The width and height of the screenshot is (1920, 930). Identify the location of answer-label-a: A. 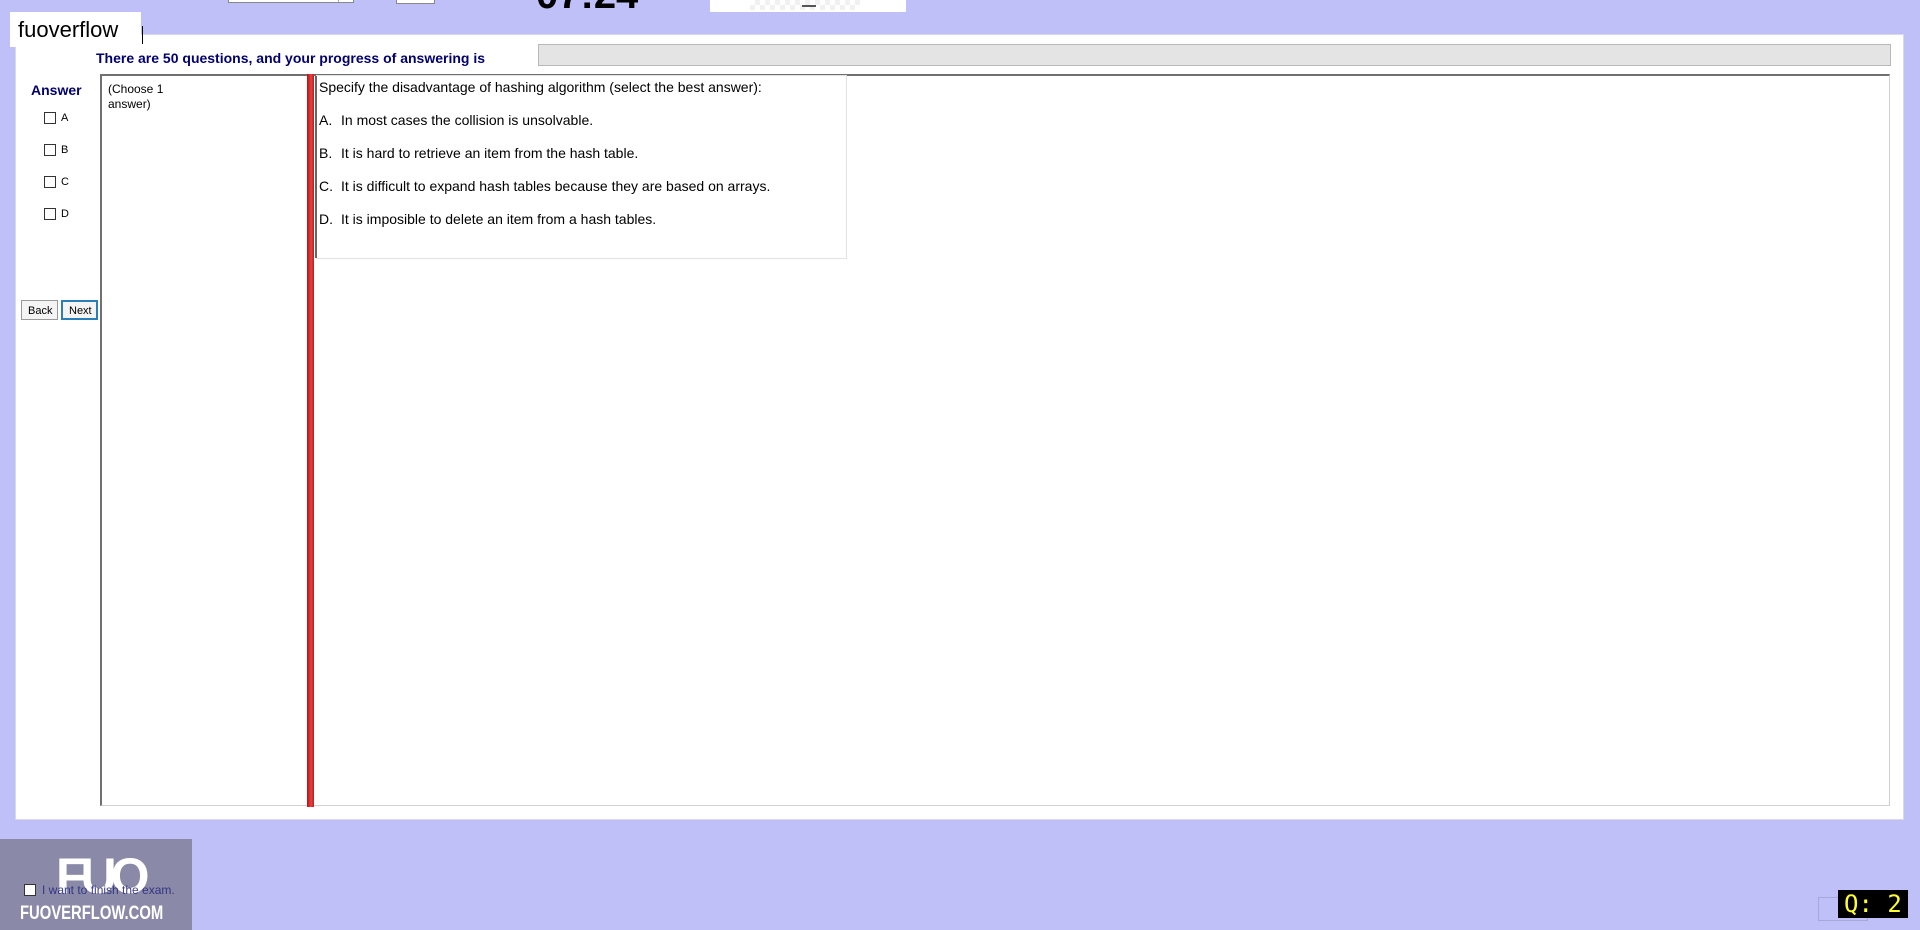
(65, 118).